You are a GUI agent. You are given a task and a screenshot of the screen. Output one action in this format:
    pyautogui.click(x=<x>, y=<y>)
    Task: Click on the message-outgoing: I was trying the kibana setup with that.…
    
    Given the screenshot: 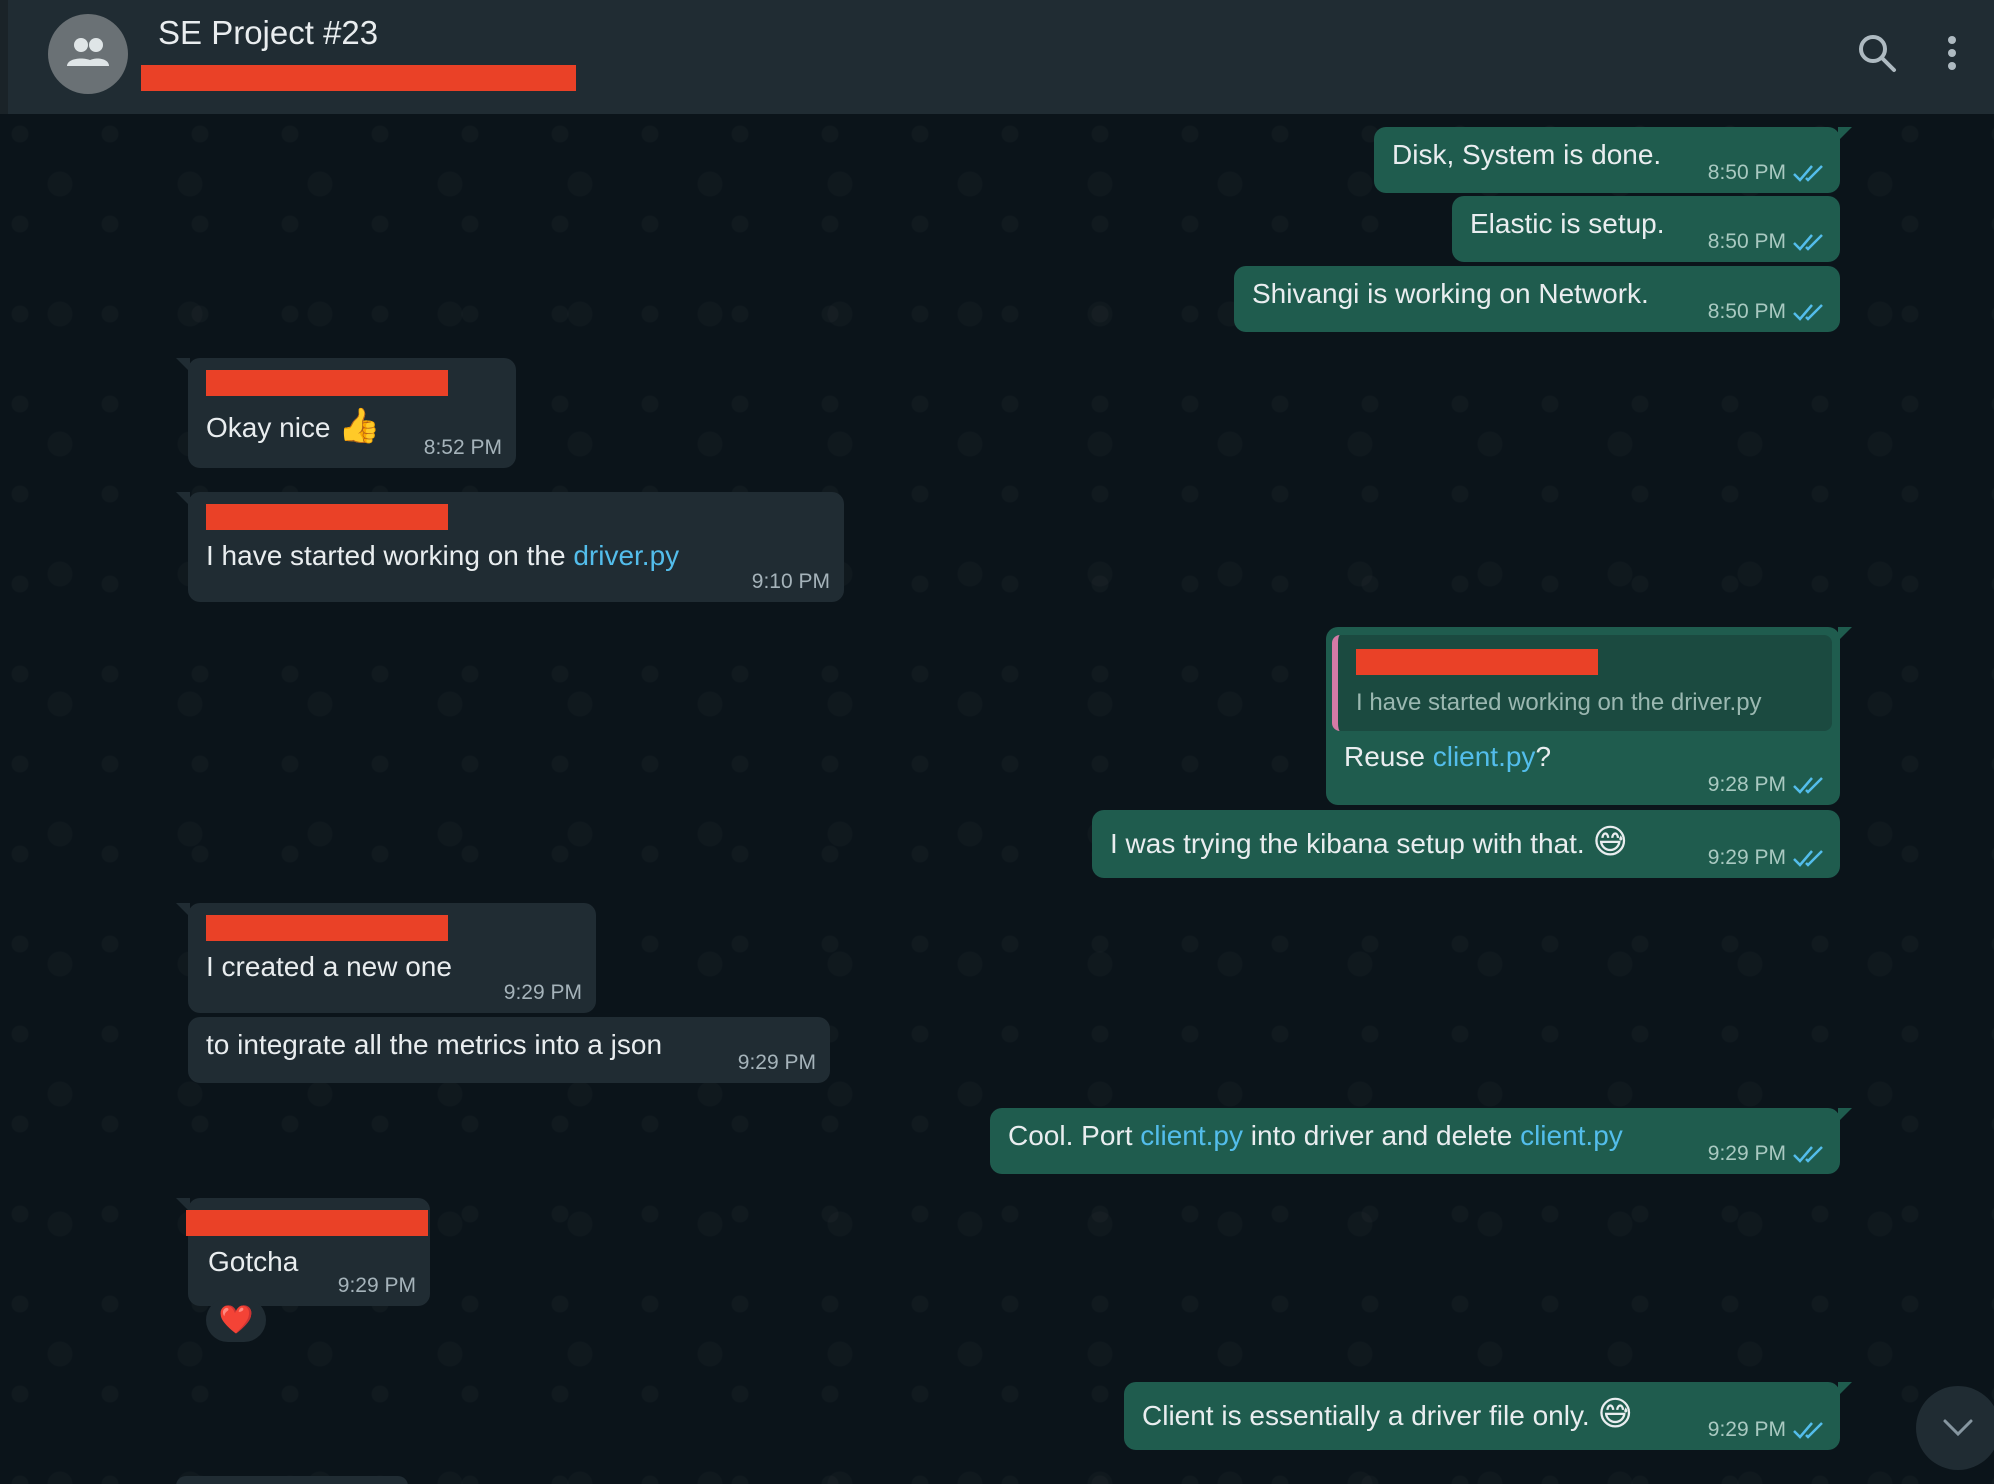 What is the action you would take?
    pyautogui.click(x=1466, y=844)
    